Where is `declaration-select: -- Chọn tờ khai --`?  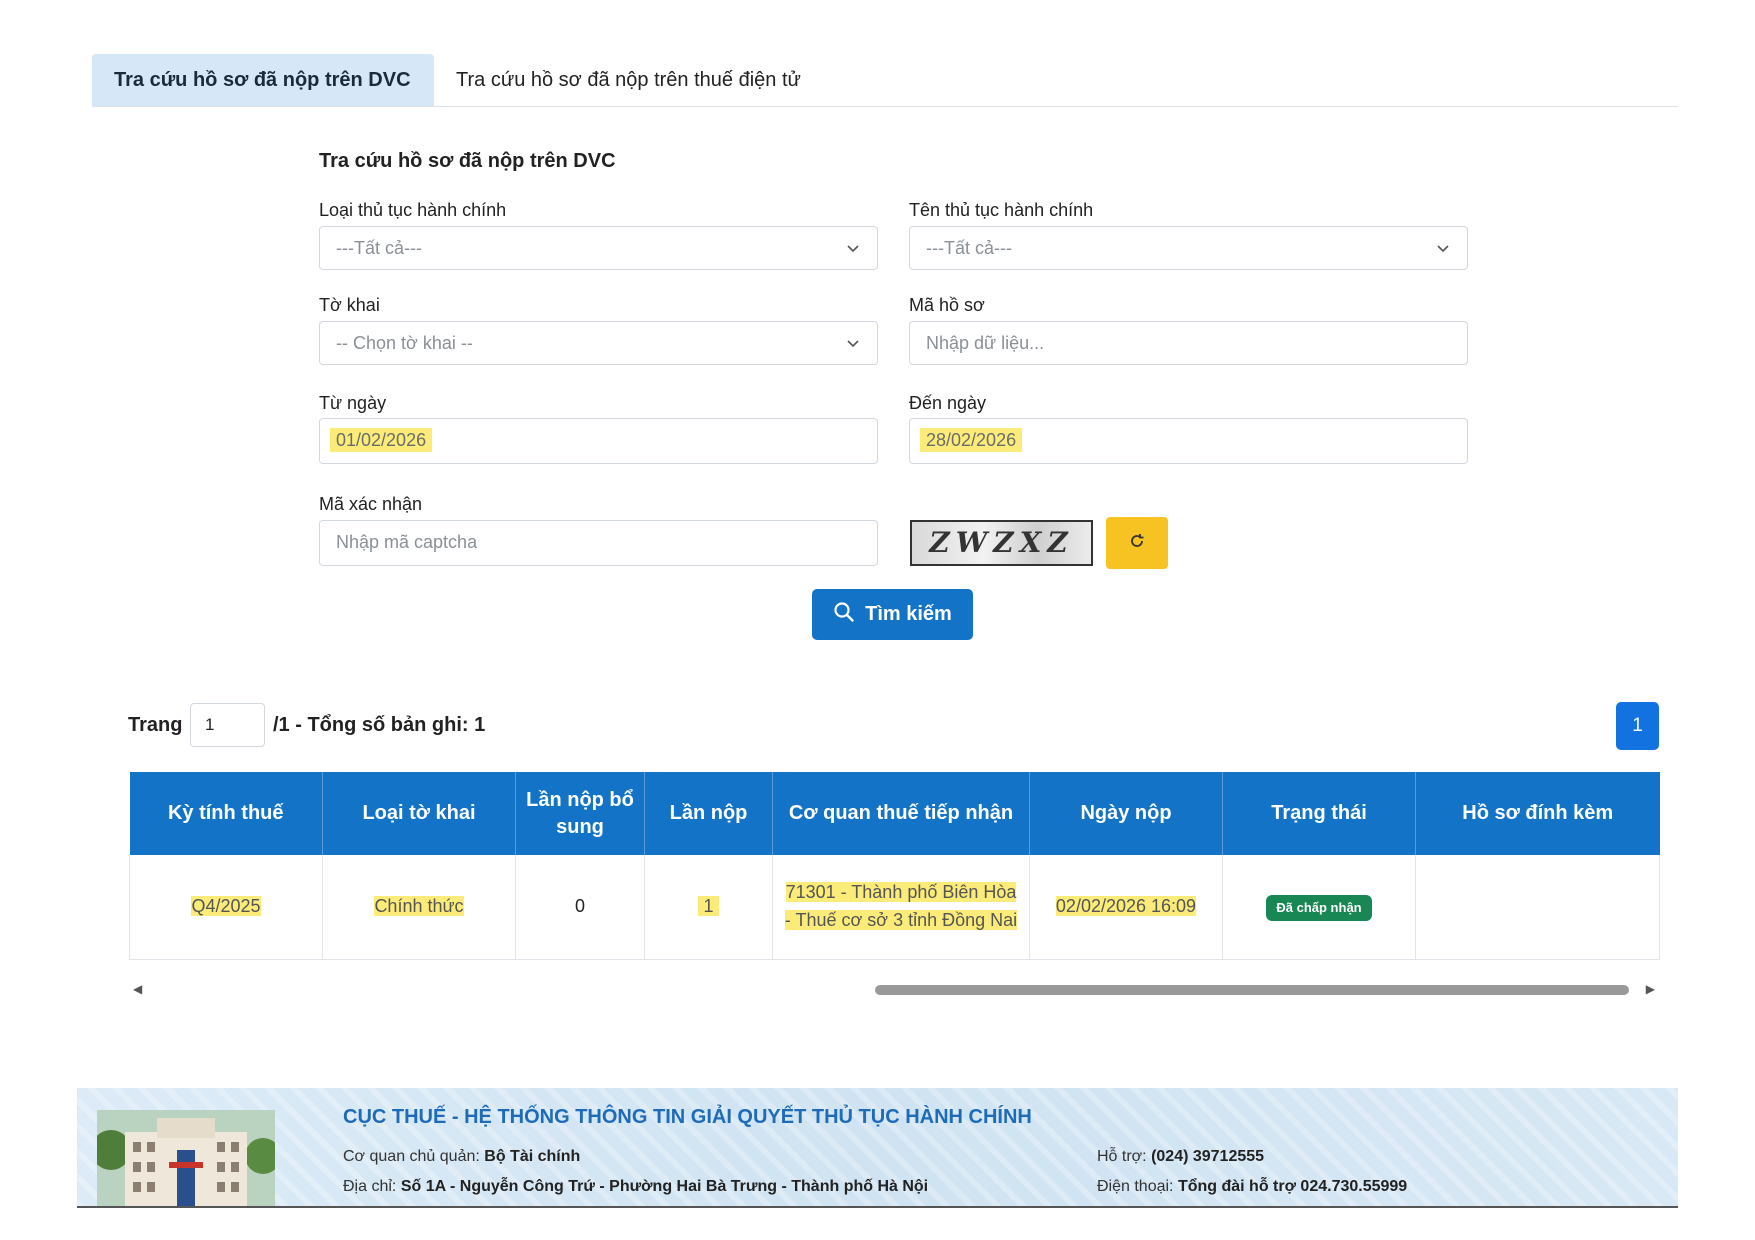 declaration-select: -- Chọn tờ khai -- is located at coordinates (598, 343).